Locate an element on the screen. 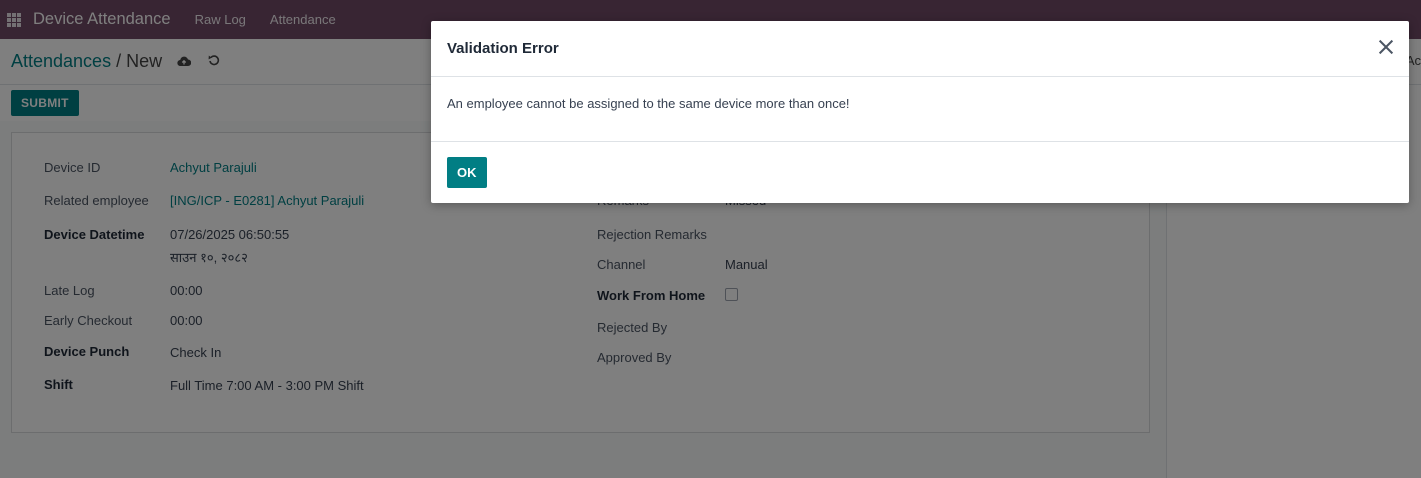  close-icon is located at coordinates (1386, 47).